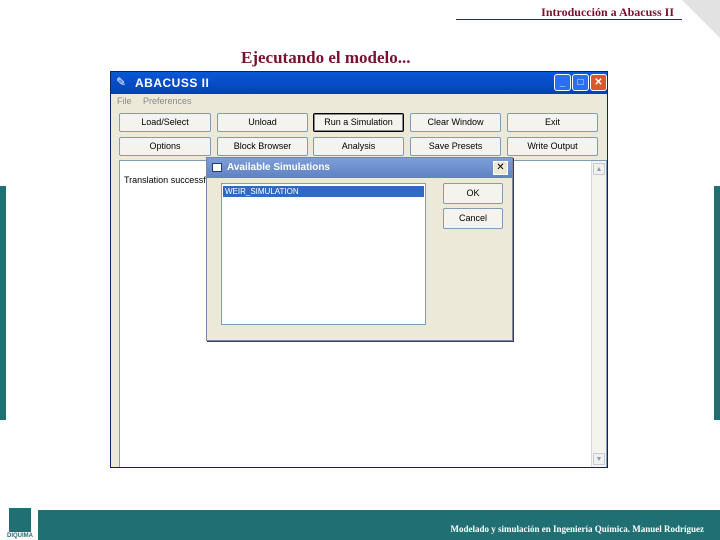 Image resolution: width=720 pixels, height=540 pixels. What do you see at coordinates (165, 122) in the screenshot?
I see `load-select-button: Load/Select` at bounding box center [165, 122].